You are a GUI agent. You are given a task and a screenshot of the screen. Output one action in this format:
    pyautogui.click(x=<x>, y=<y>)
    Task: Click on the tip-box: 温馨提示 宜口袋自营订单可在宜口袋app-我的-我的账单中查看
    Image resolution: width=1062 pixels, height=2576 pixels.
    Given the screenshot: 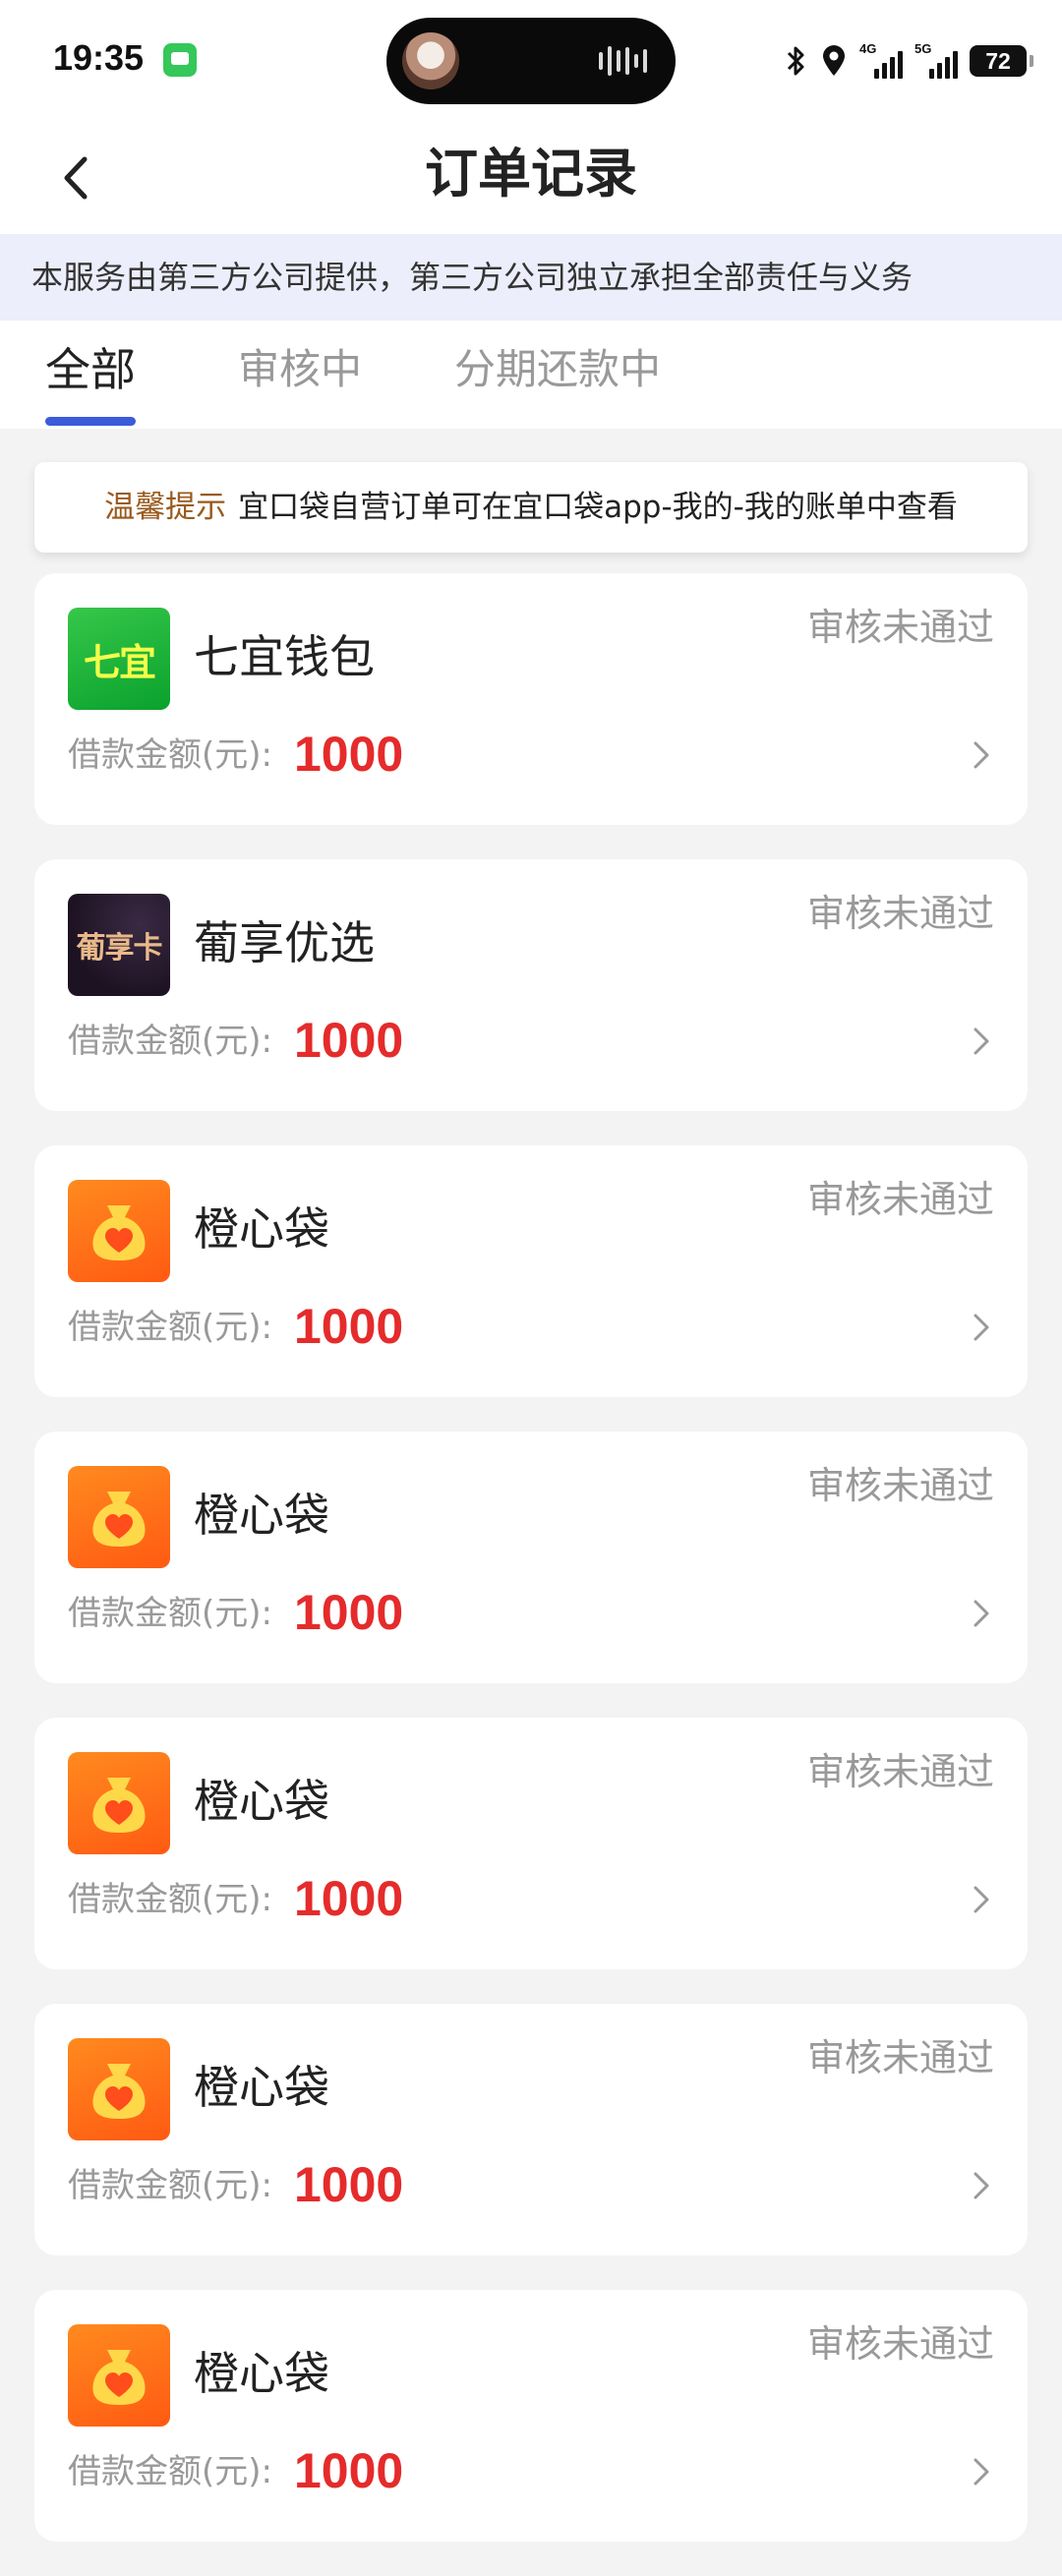 What is the action you would take?
    pyautogui.click(x=531, y=507)
    